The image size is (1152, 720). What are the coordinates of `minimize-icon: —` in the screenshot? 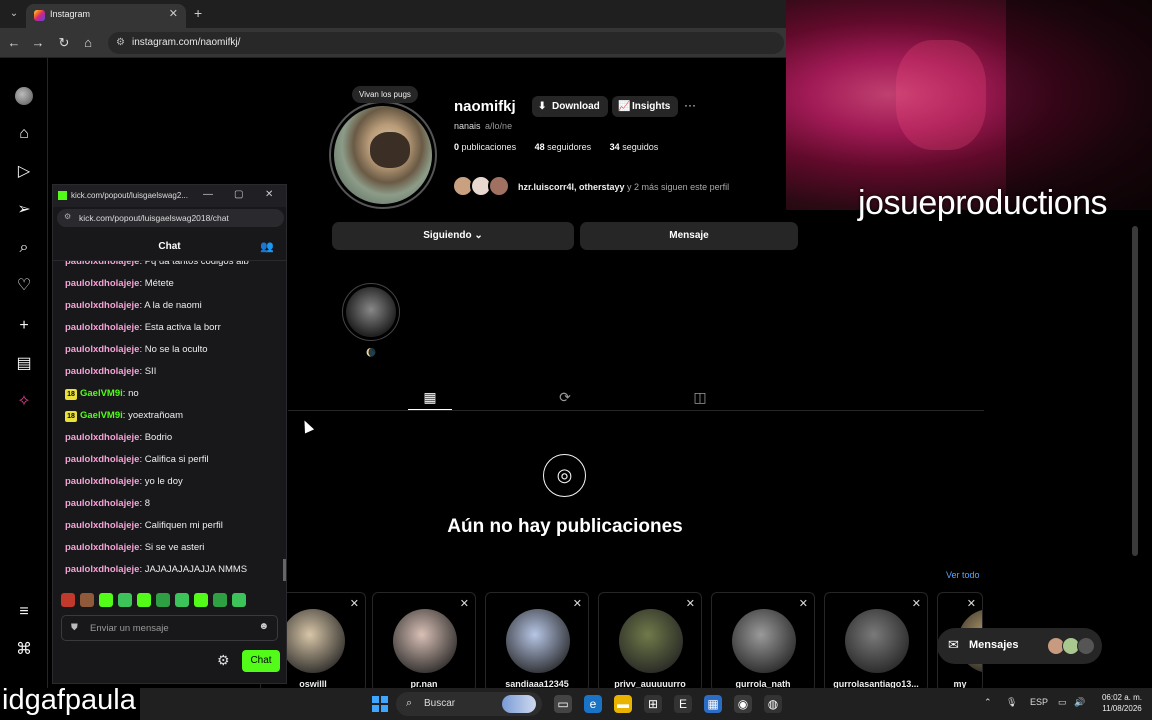 It's located at (208, 194).